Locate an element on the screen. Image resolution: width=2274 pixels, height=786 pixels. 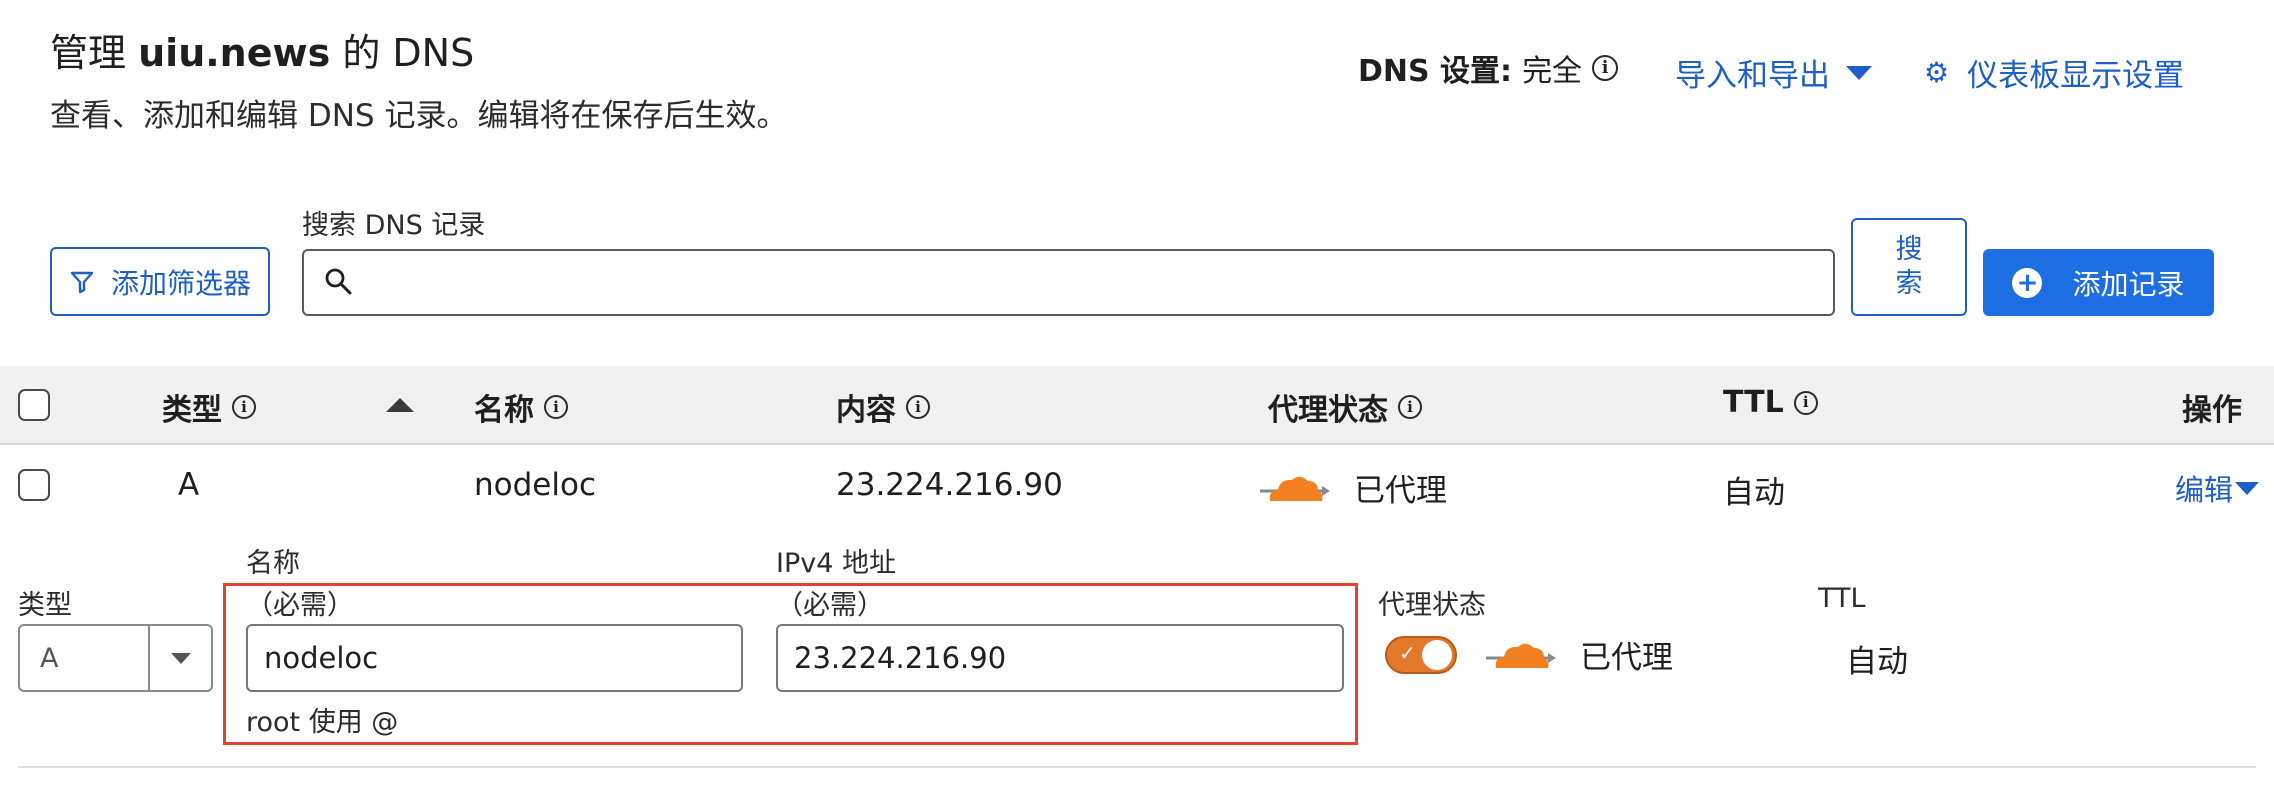
dns-setting-label: DNS 设置: is located at coordinates (1435, 71).